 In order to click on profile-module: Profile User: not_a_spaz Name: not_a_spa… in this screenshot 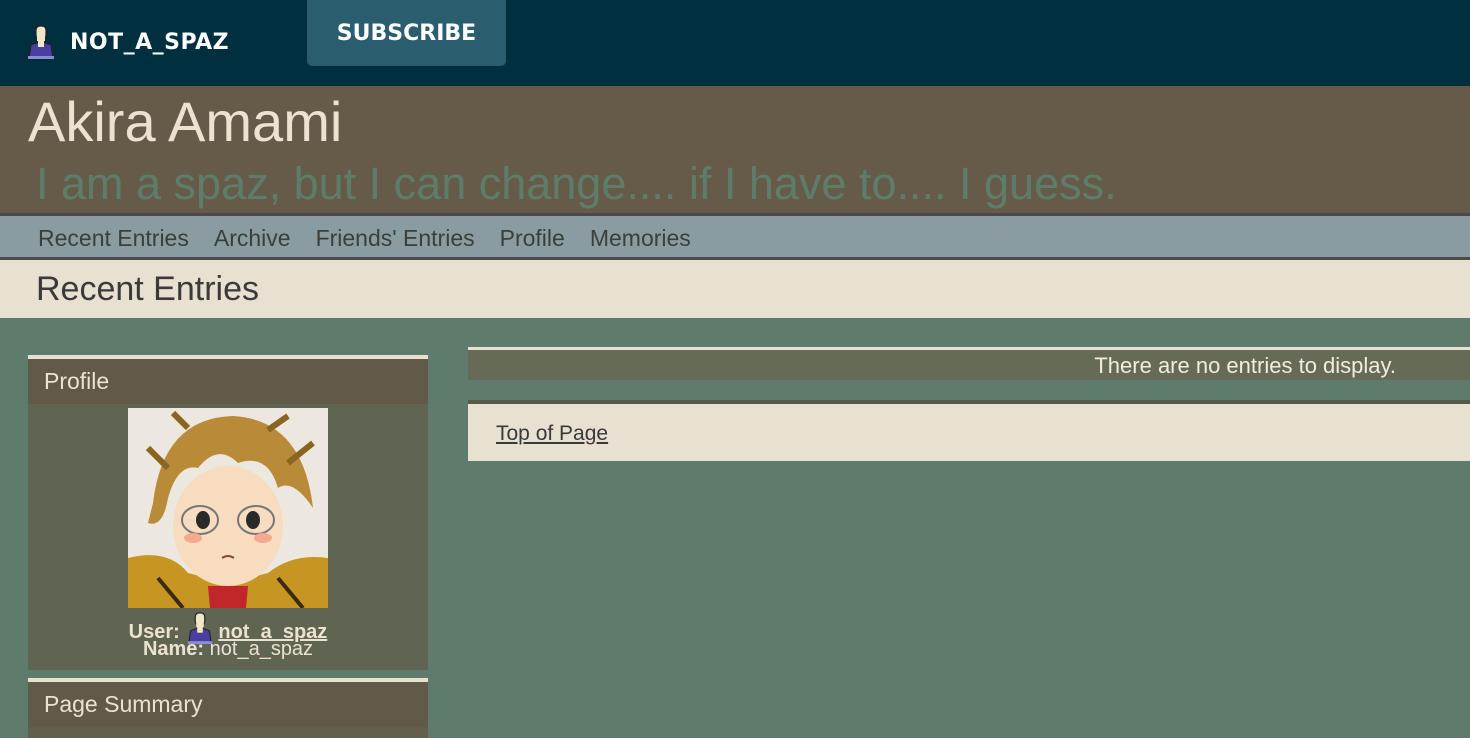, I will do `click(228, 512)`.